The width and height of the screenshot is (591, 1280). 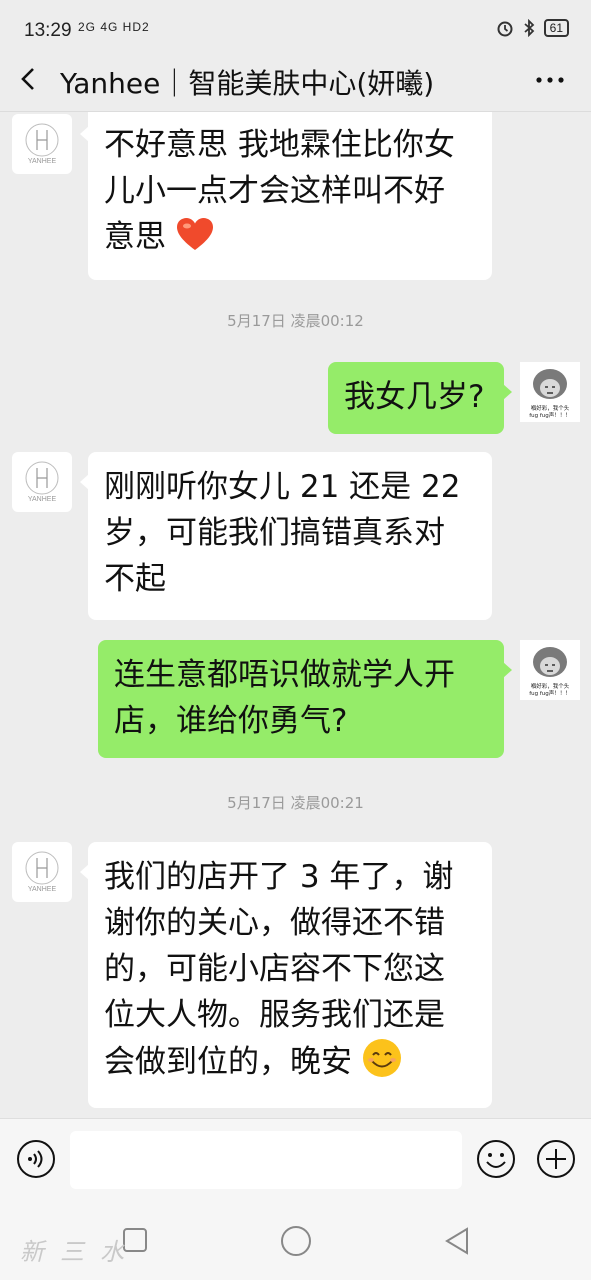 What do you see at coordinates (556, 1159) in the screenshot?
I see `plus-icon` at bounding box center [556, 1159].